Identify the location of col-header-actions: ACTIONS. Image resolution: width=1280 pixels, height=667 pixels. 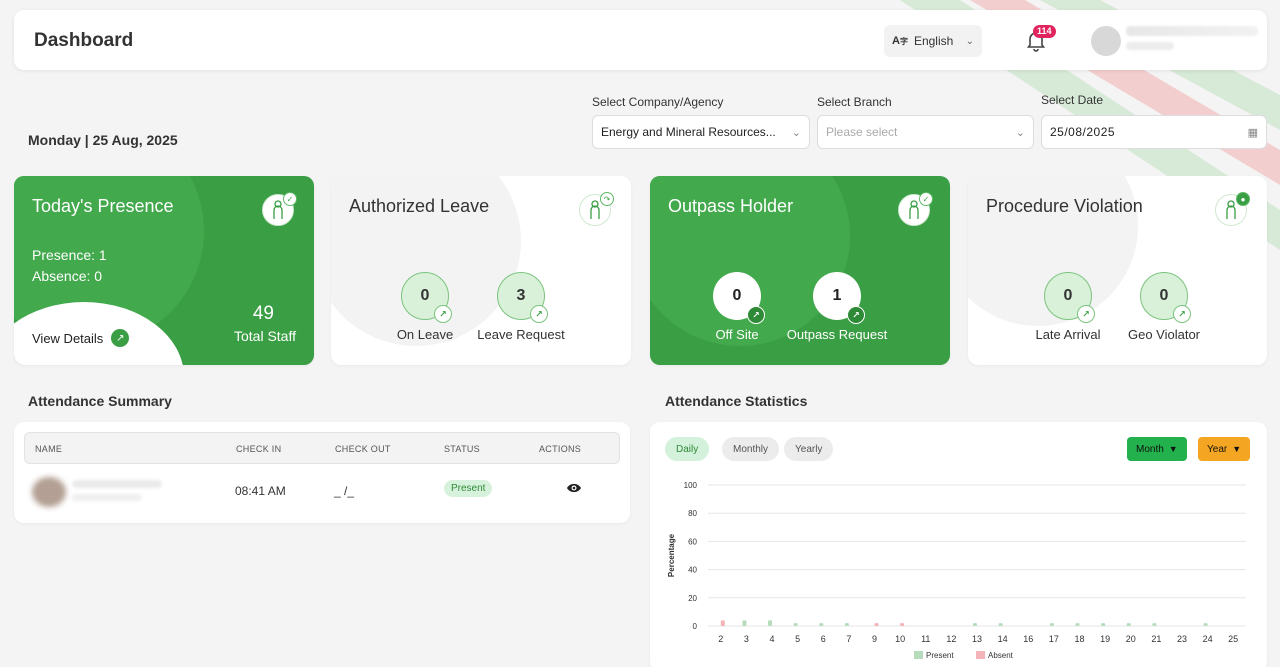
(560, 449).